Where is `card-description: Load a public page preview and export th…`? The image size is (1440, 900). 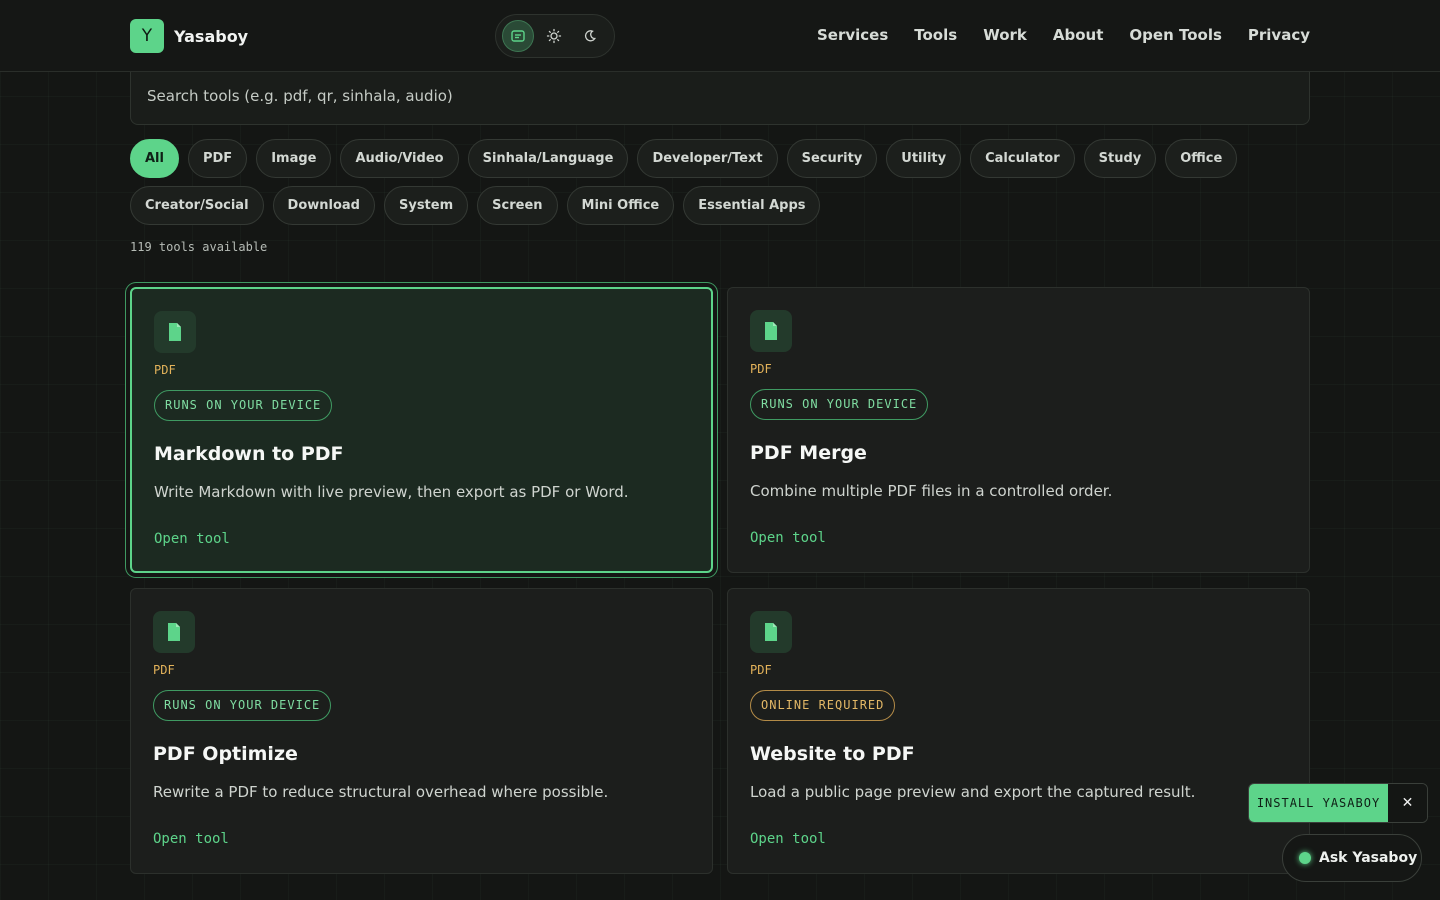 card-description: Load a public page preview and export th… is located at coordinates (973, 792).